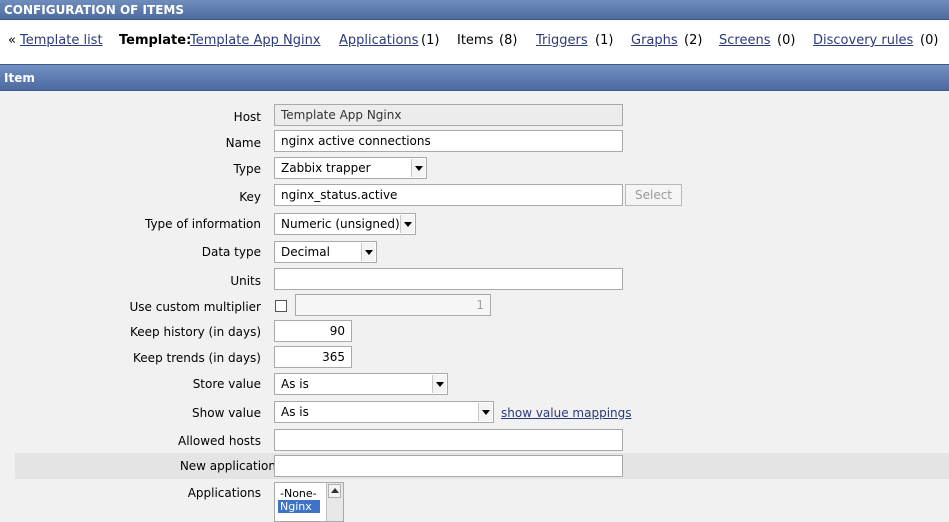  What do you see at coordinates (693, 40) in the screenshot?
I see `graphs-count: (2)` at bounding box center [693, 40].